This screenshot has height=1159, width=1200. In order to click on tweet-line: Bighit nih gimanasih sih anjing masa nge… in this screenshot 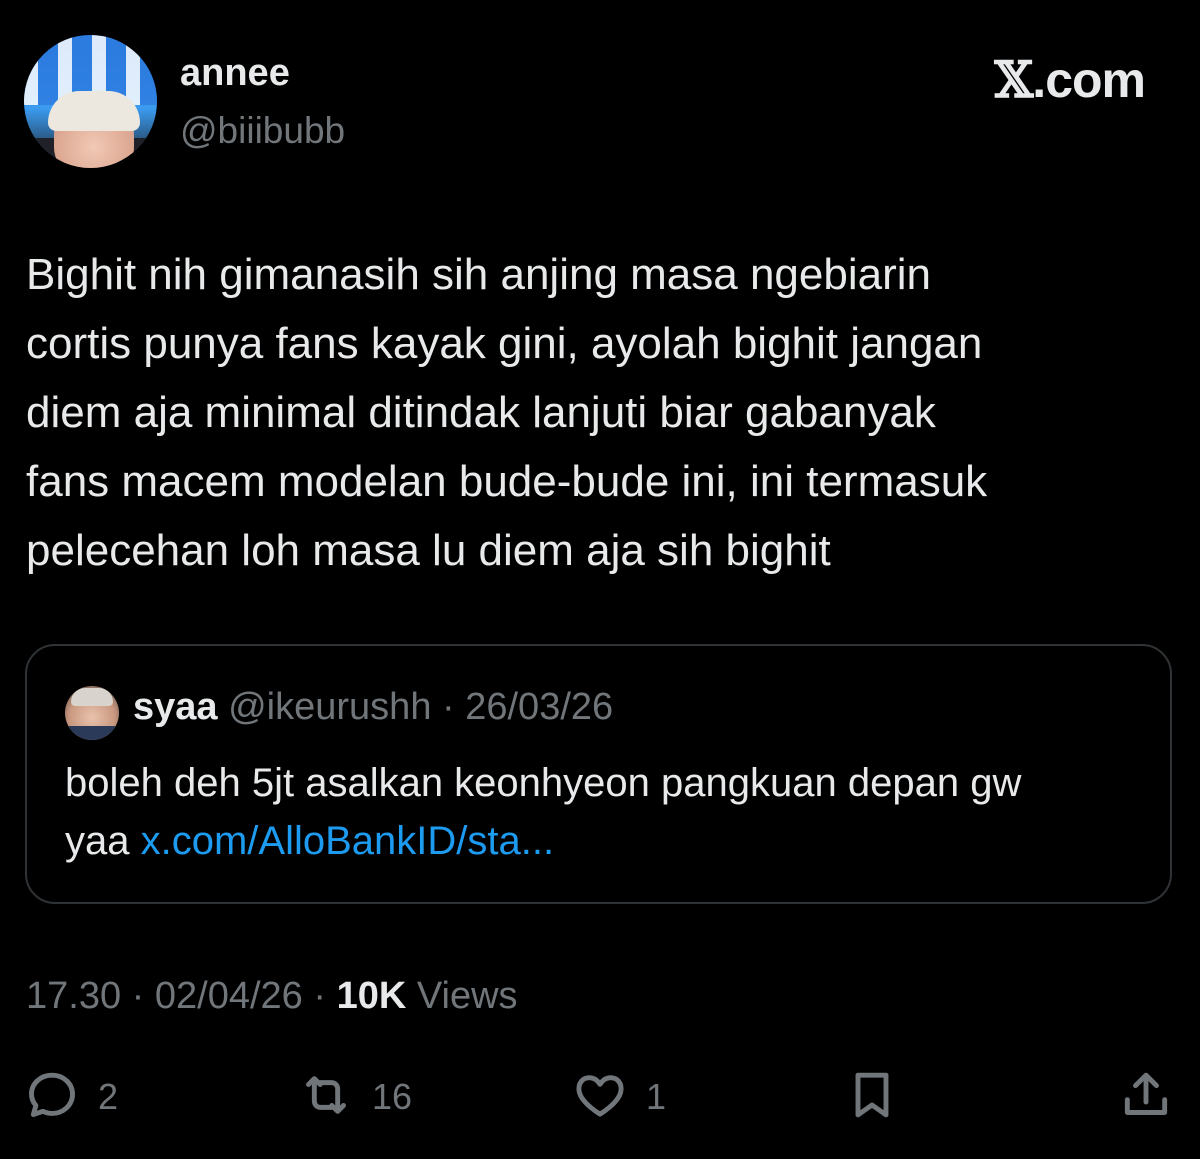, I will do `click(478, 274)`.